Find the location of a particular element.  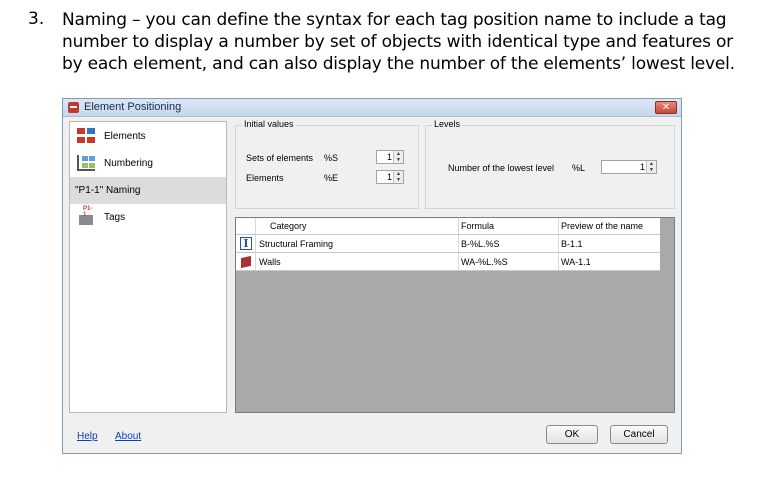

group-title: Initial values is located at coordinates (269, 124).